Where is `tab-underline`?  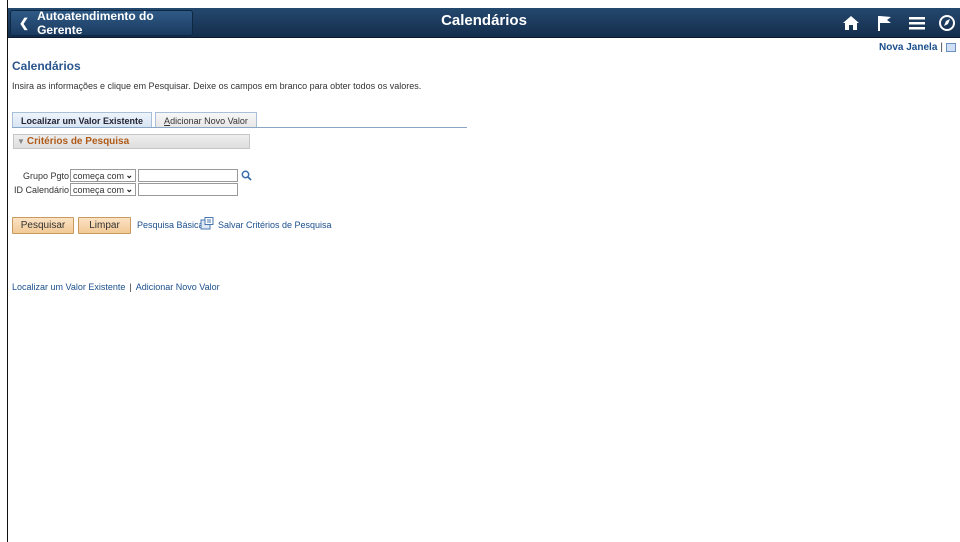
tab-underline is located at coordinates (239, 127).